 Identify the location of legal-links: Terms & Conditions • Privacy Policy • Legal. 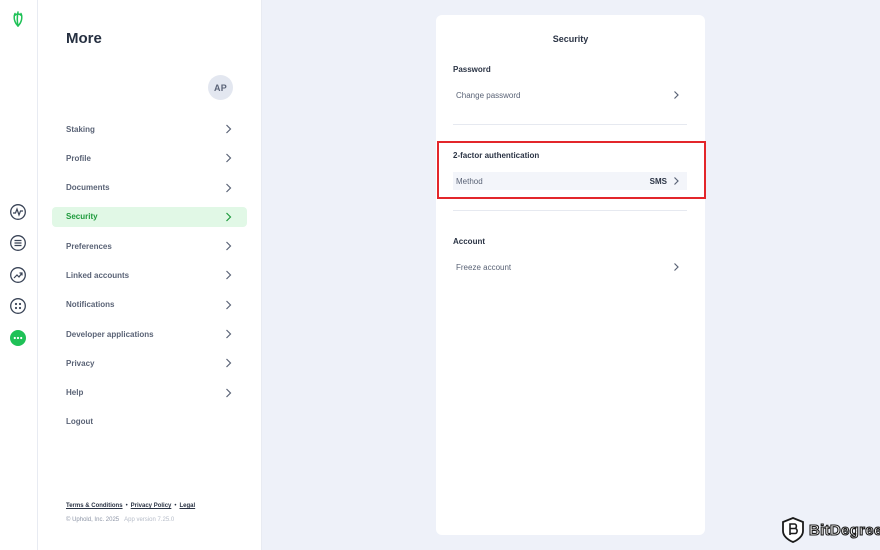
(130, 506).